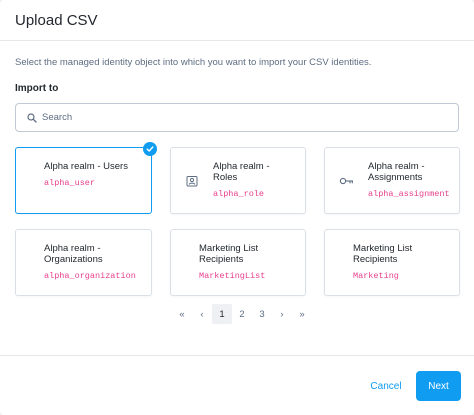 The image size is (474, 415). What do you see at coordinates (376, 276) in the screenshot?
I see `card-code: Marketing` at bounding box center [376, 276].